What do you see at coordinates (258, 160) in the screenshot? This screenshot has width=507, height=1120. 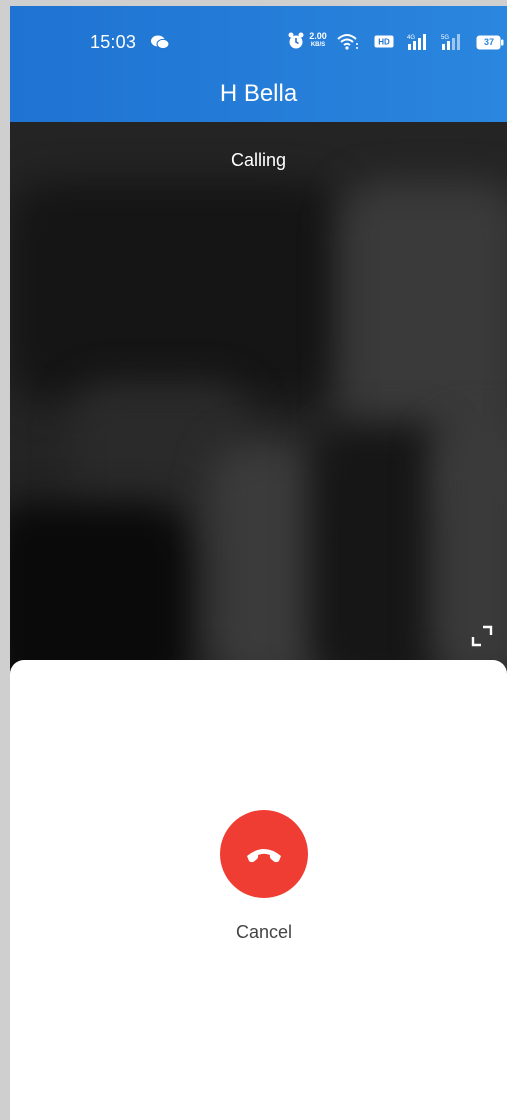 I see `call-status: Calling` at bounding box center [258, 160].